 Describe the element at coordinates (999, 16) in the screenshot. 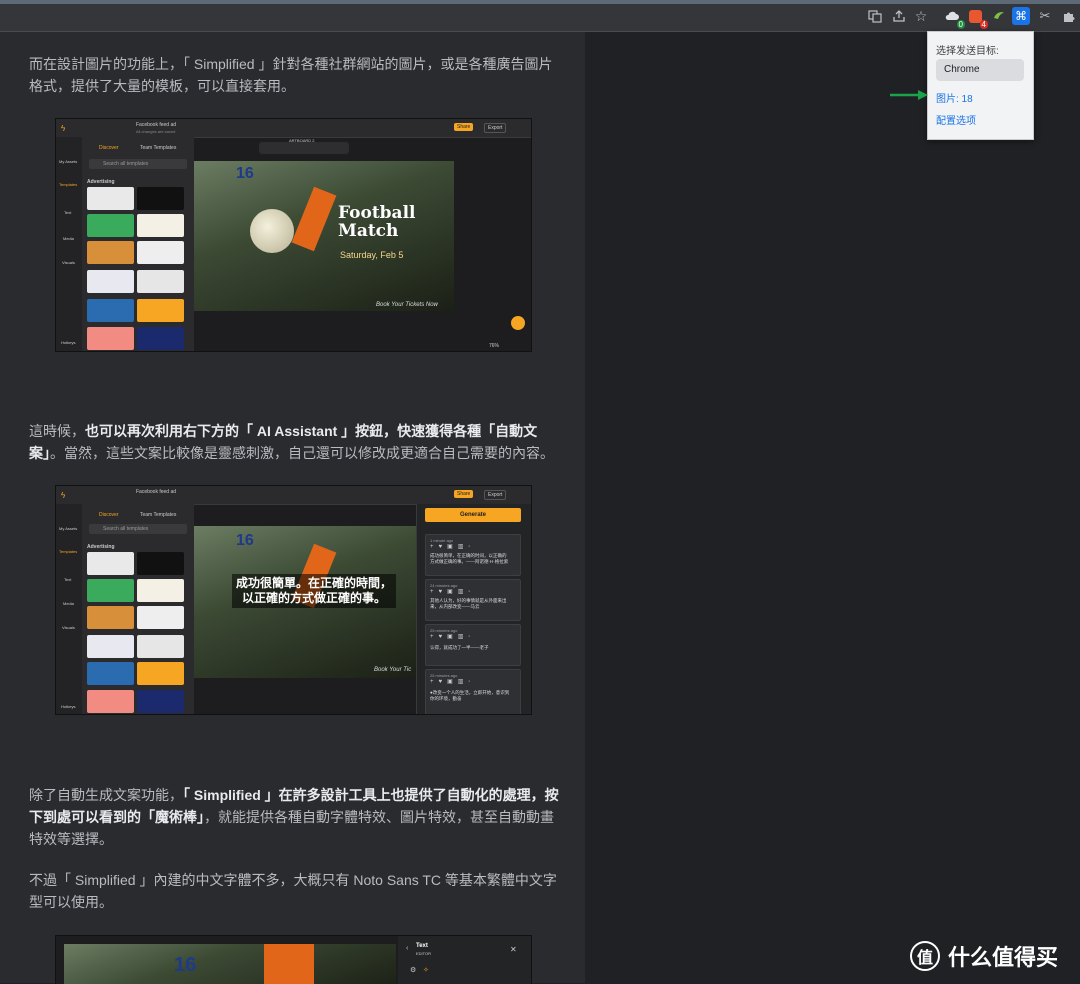

I see `green-extension-icon` at that location.